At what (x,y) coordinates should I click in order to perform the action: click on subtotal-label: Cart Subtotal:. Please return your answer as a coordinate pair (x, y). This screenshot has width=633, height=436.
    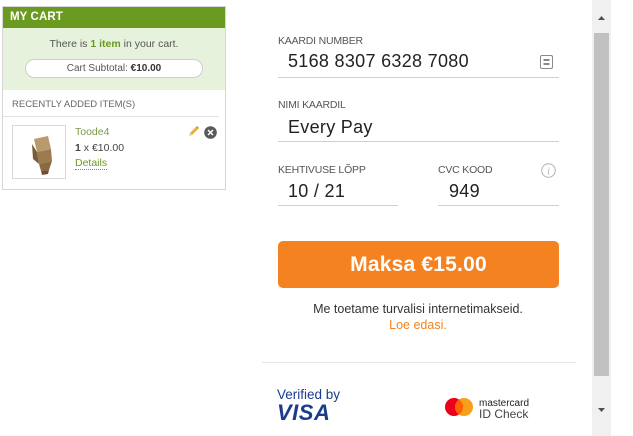
    Looking at the image, I should click on (98, 68).